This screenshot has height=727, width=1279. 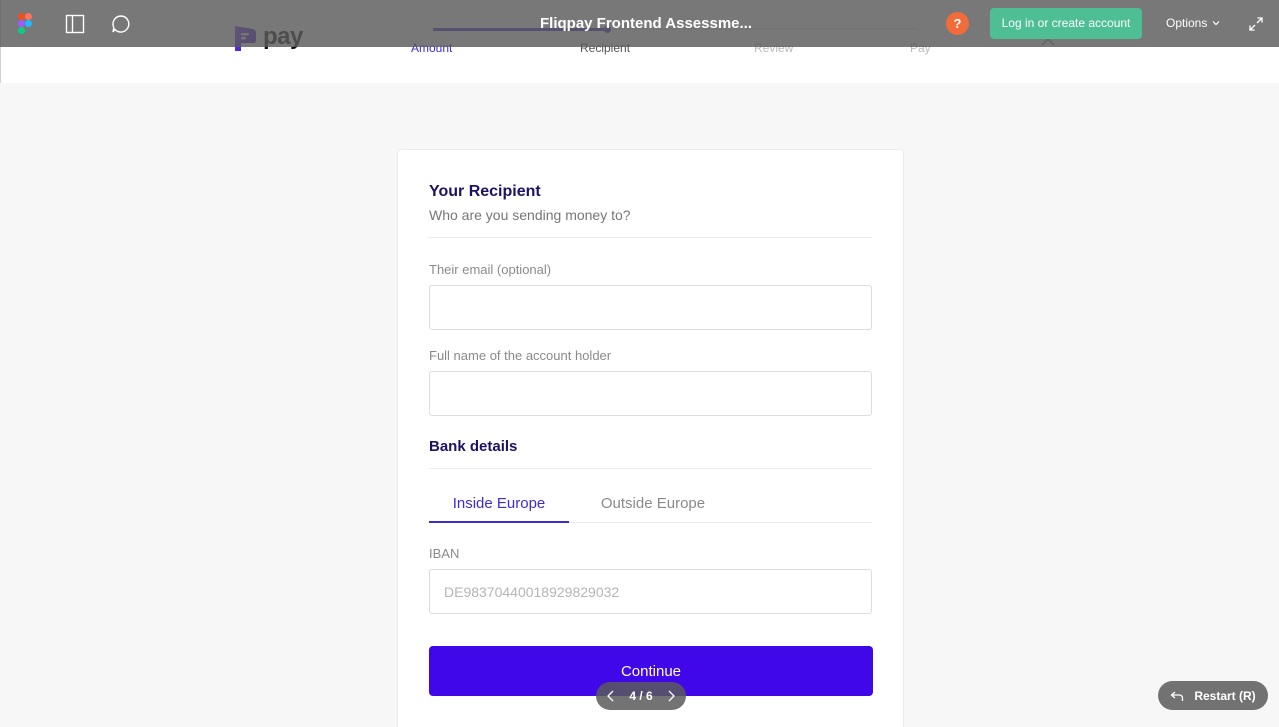 What do you see at coordinates (611, 696) in the screenshot?
I see `chevron-left-icon` at bounding box center [611, 696].